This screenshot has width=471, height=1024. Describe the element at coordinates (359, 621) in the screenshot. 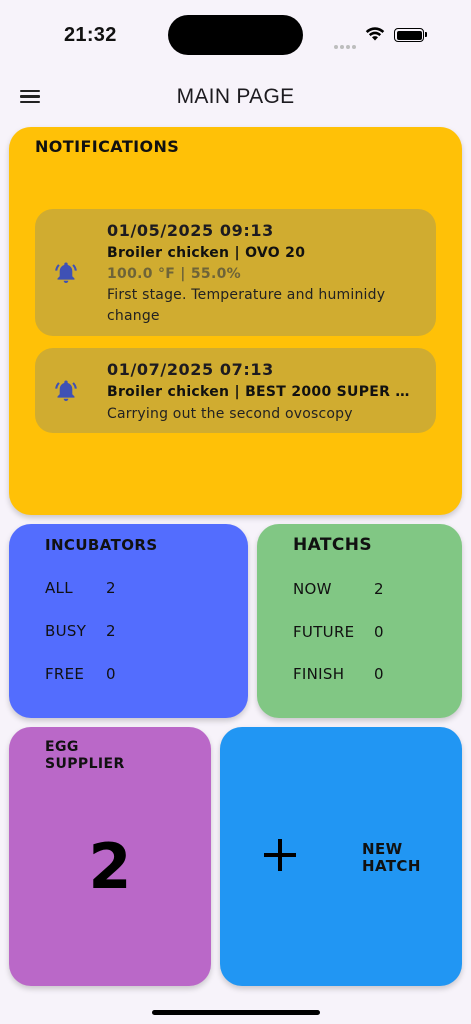

I see `hatchs-card: HATCHS NOW 2 FUTURE 0 FINISH 0` at that location.